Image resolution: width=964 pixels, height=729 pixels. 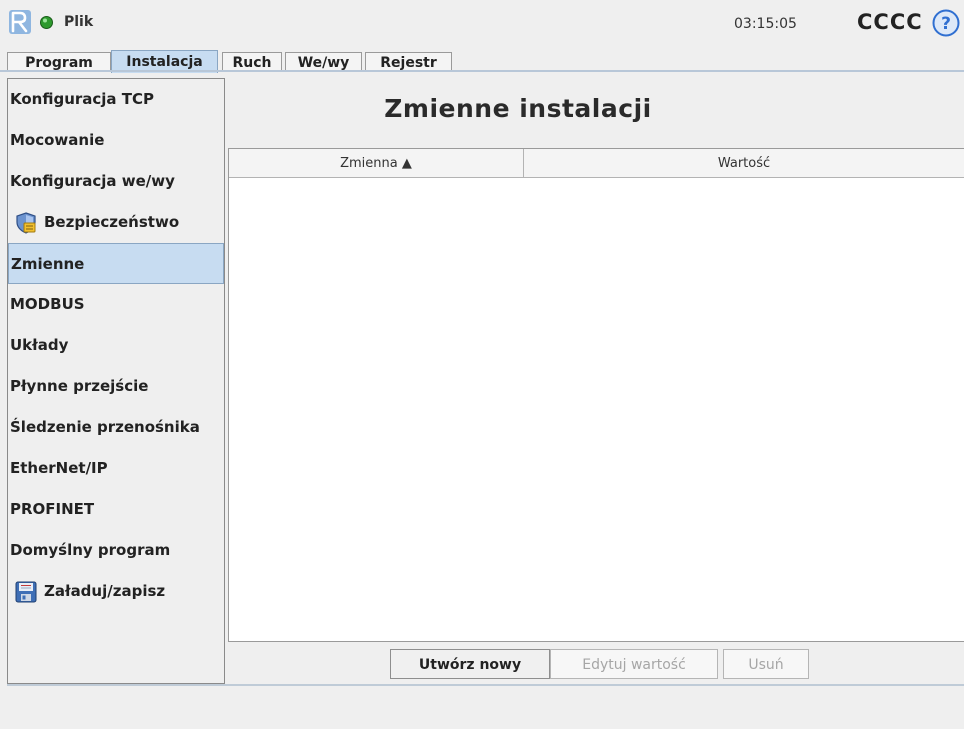 I want to click on sidebar-item-domyslny-program: Domyślny program, so click(x=116, y=550).